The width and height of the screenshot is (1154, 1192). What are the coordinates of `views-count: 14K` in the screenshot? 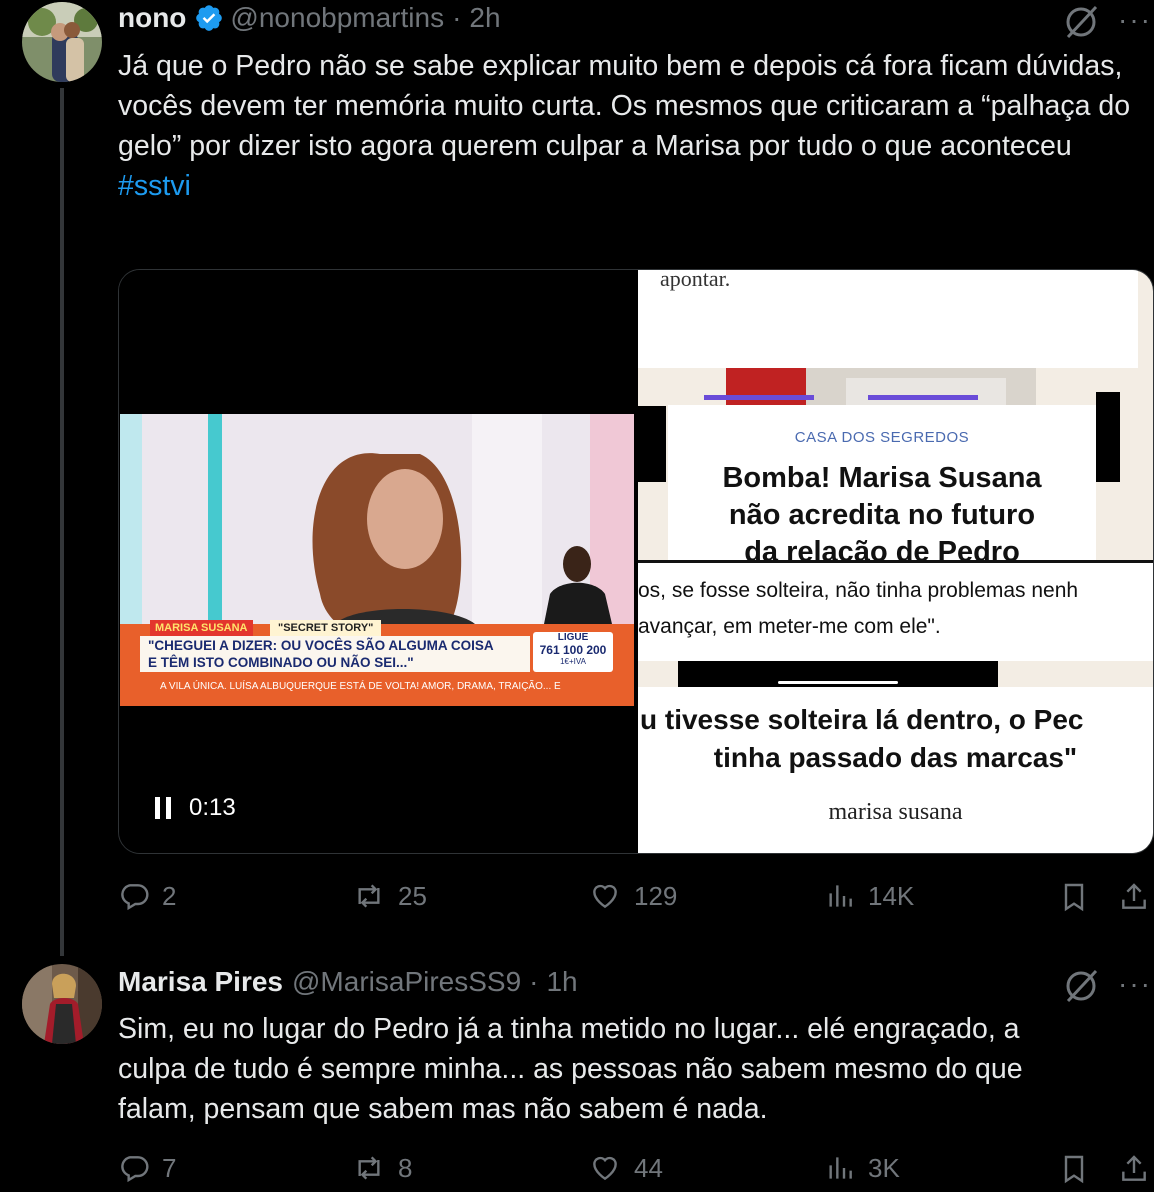 It's located at (891, 895).